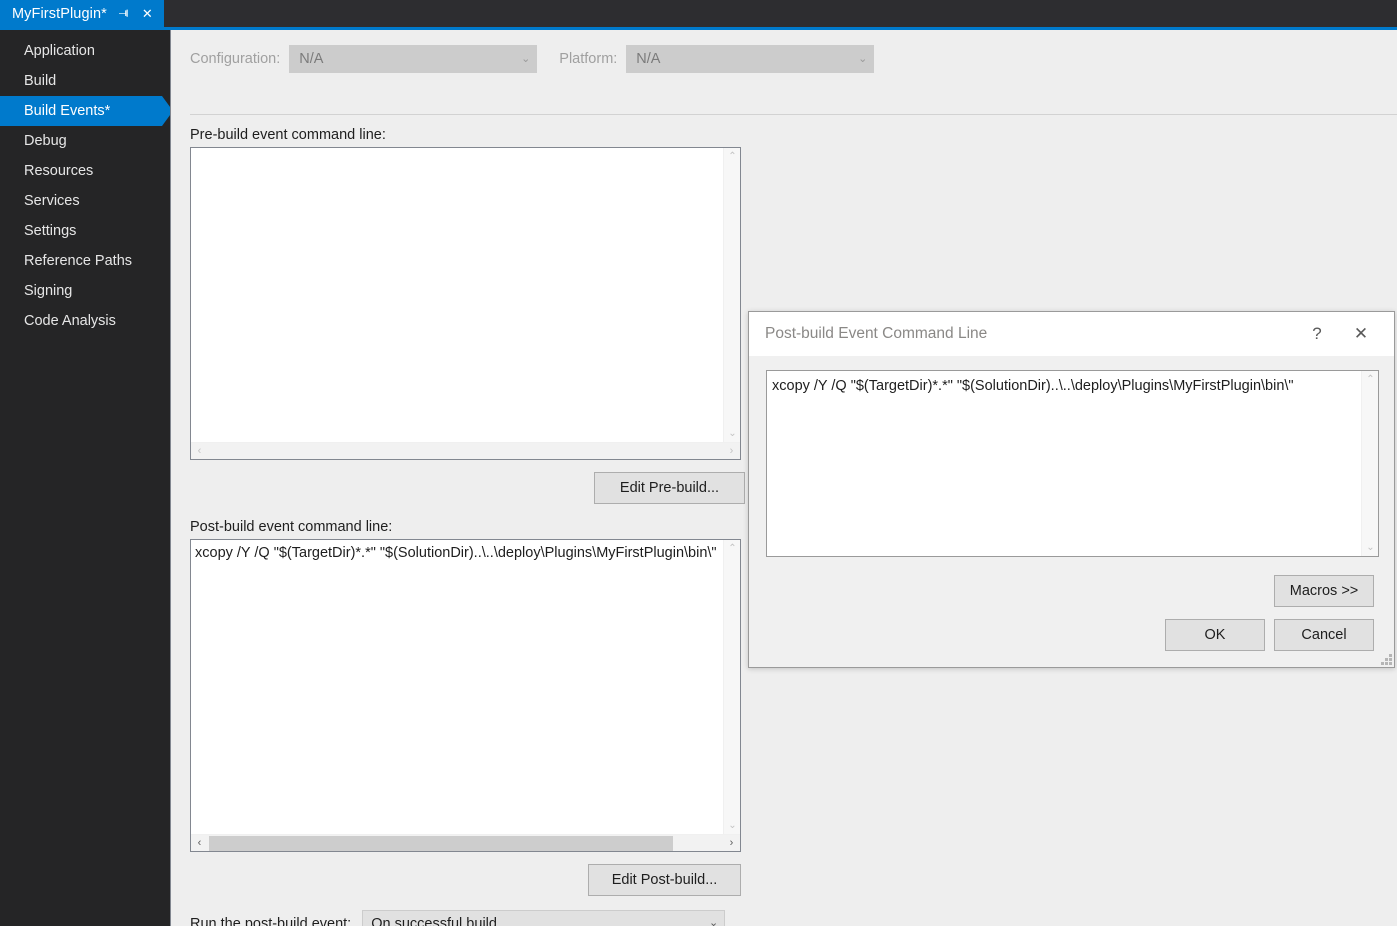 The height and width of the screenshot is (926, 1397). I want to click on configuration-value: N/A, so click(311, 59).